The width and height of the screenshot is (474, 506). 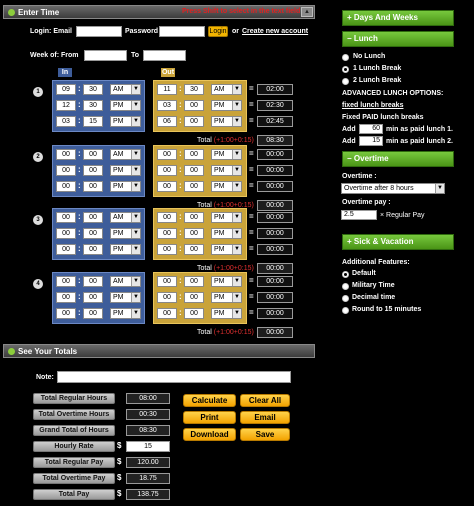 I want to click on default-radio, so click(x=345, y=274).